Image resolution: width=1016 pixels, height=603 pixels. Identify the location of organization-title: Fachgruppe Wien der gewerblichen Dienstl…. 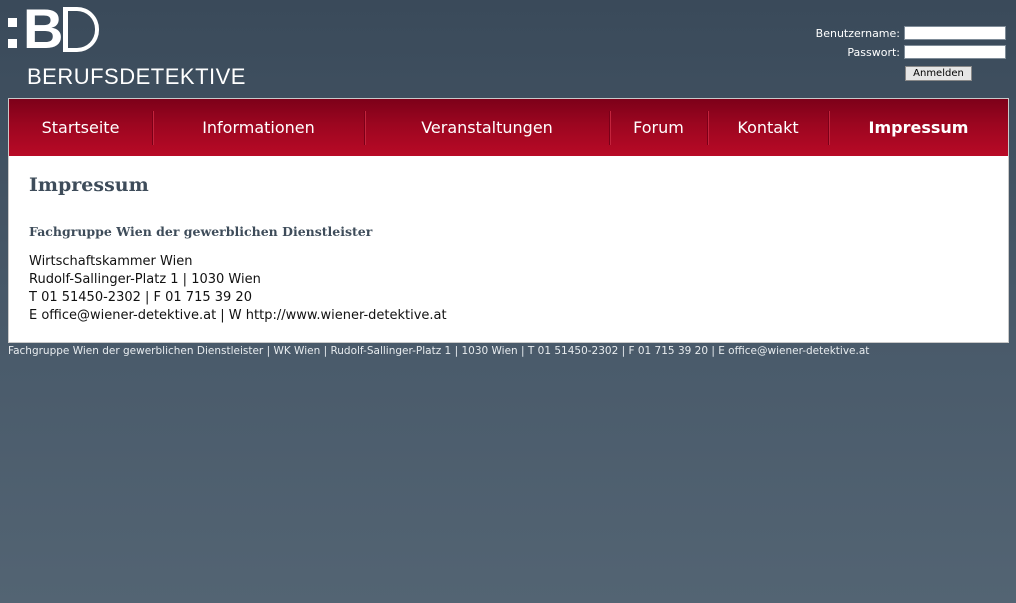
(201, 231).